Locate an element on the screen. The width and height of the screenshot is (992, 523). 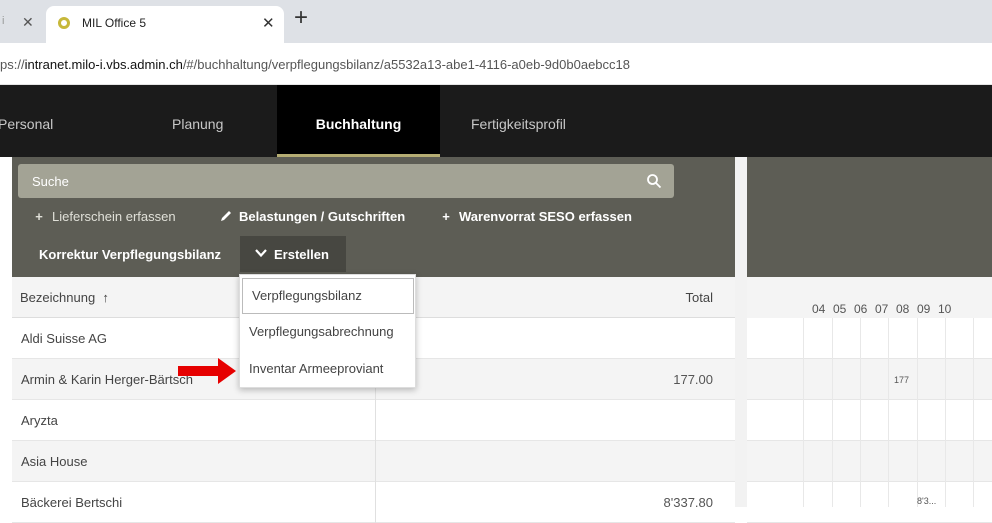
search-icon is located at coordinates (654, 181).